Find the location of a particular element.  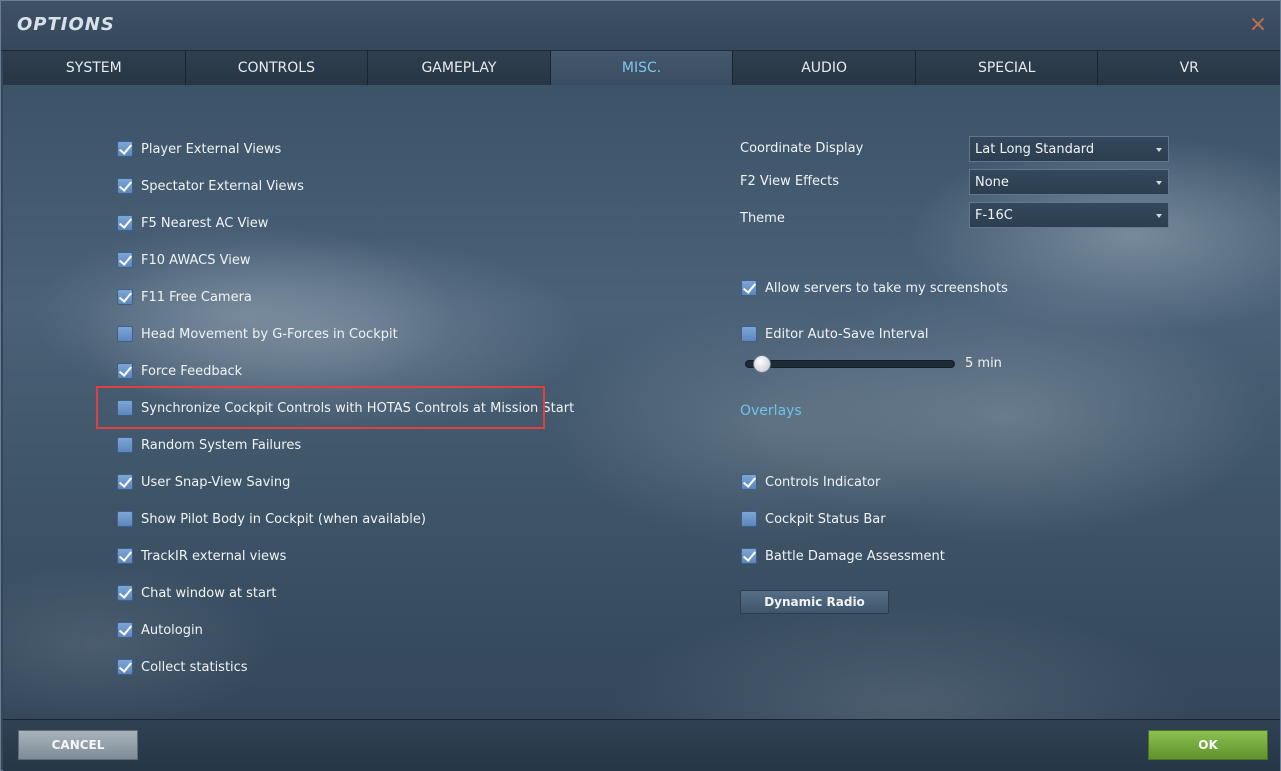

option-collect-statistics: Collect statistics is located at coordinates (182, 667).